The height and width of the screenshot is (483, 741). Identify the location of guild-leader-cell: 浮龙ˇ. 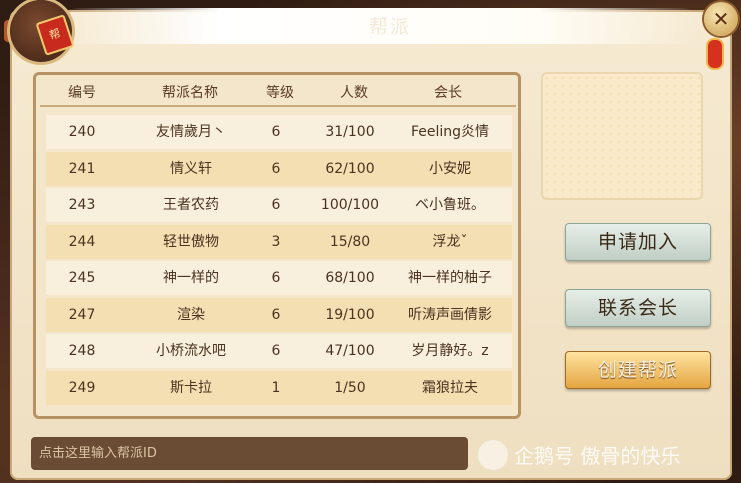
(450, 241).